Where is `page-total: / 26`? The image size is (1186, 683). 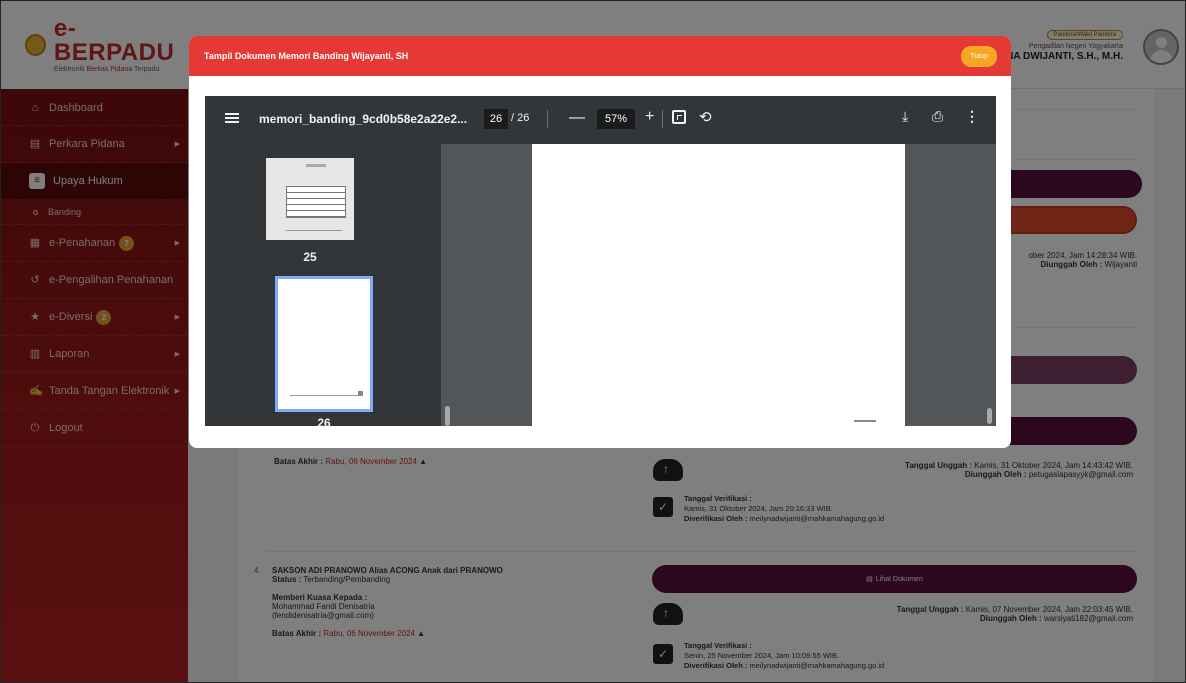
page-total: / 26 is located at coordinates (520, 118).